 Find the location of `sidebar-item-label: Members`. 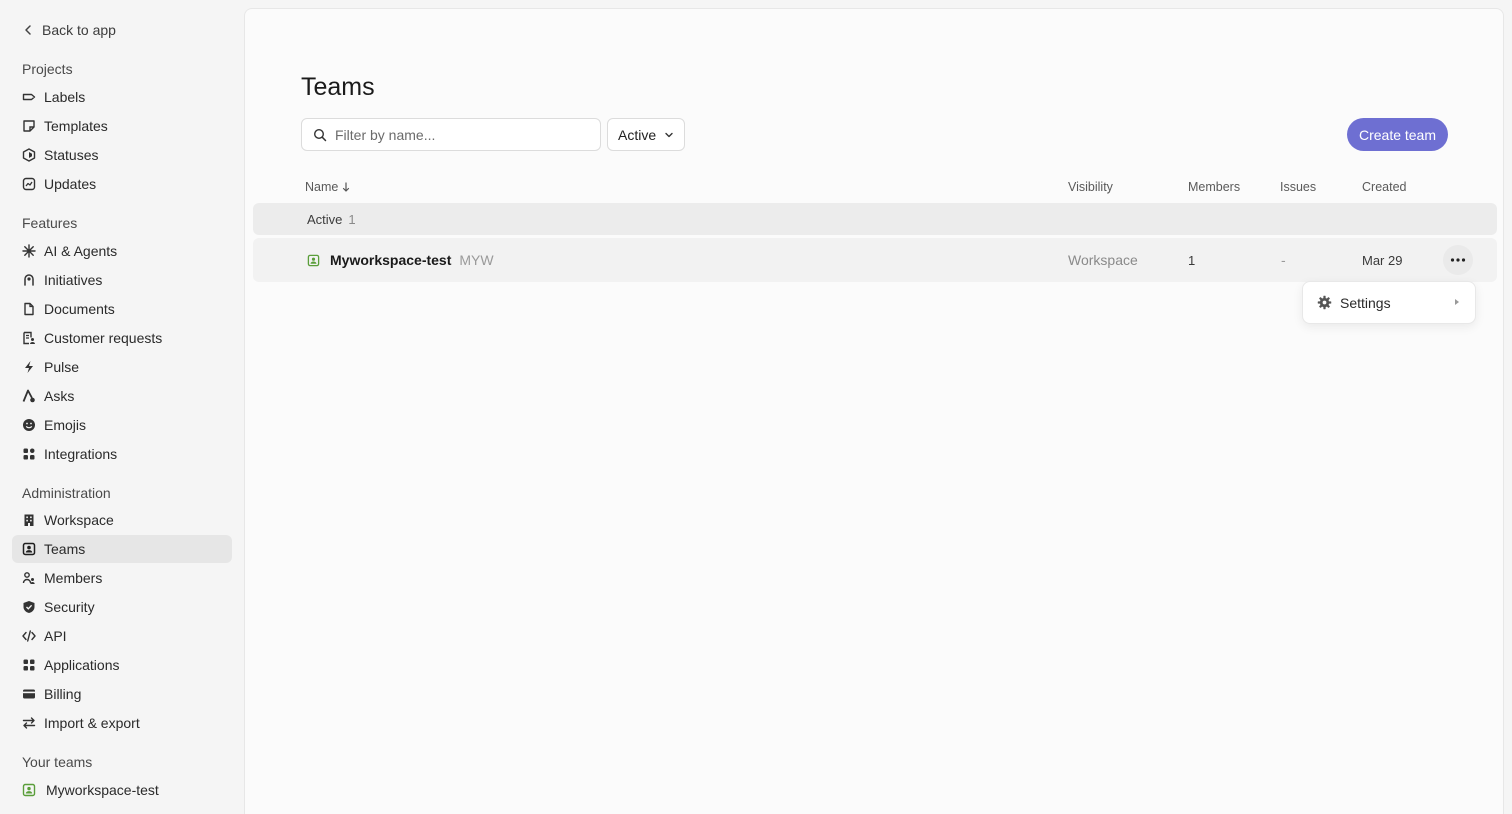

sidebar-item-label: Members is located at coordinates (73, 578).